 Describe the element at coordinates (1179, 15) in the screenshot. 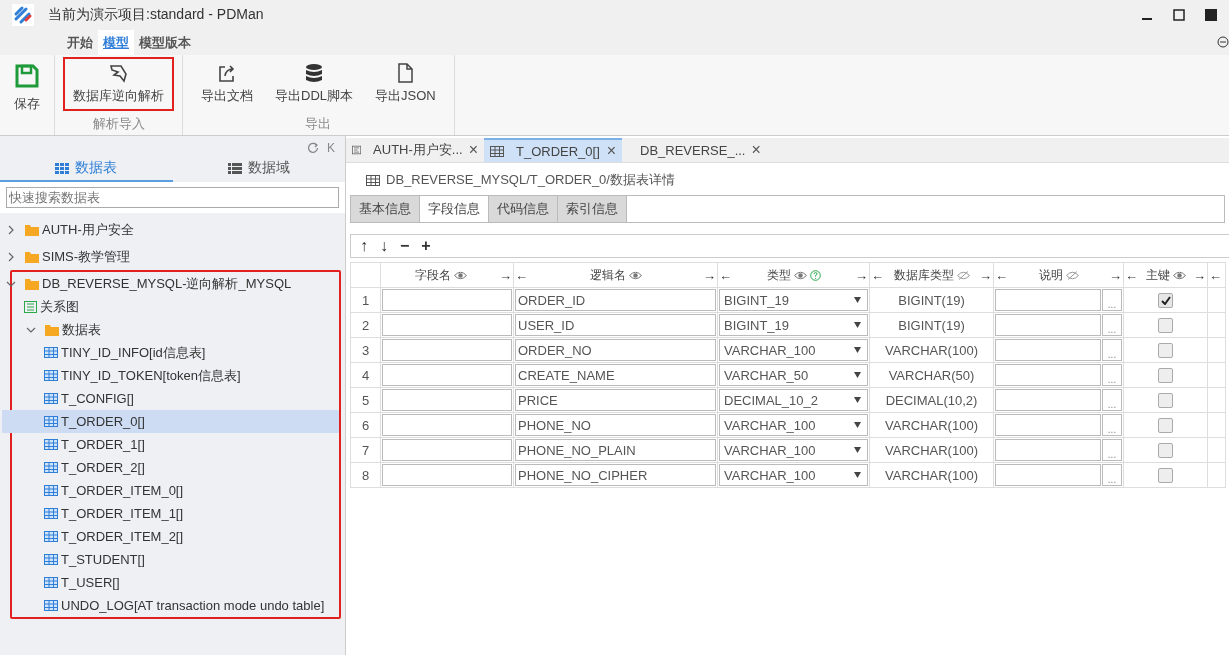

I see `maximize-icon` at that location.